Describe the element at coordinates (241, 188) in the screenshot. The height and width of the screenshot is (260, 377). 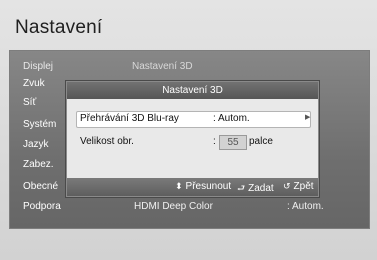
I see `enter-icon: ⮐` at that location.